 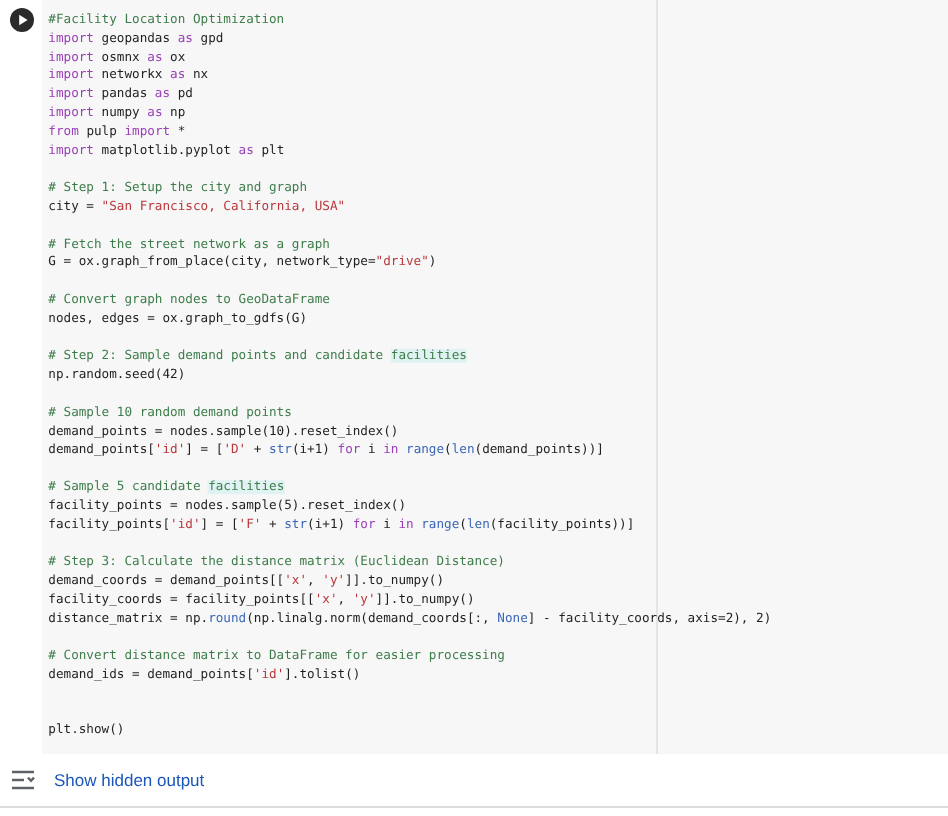 I want to click on output-toggle-icon, so click(x=24, y=780).